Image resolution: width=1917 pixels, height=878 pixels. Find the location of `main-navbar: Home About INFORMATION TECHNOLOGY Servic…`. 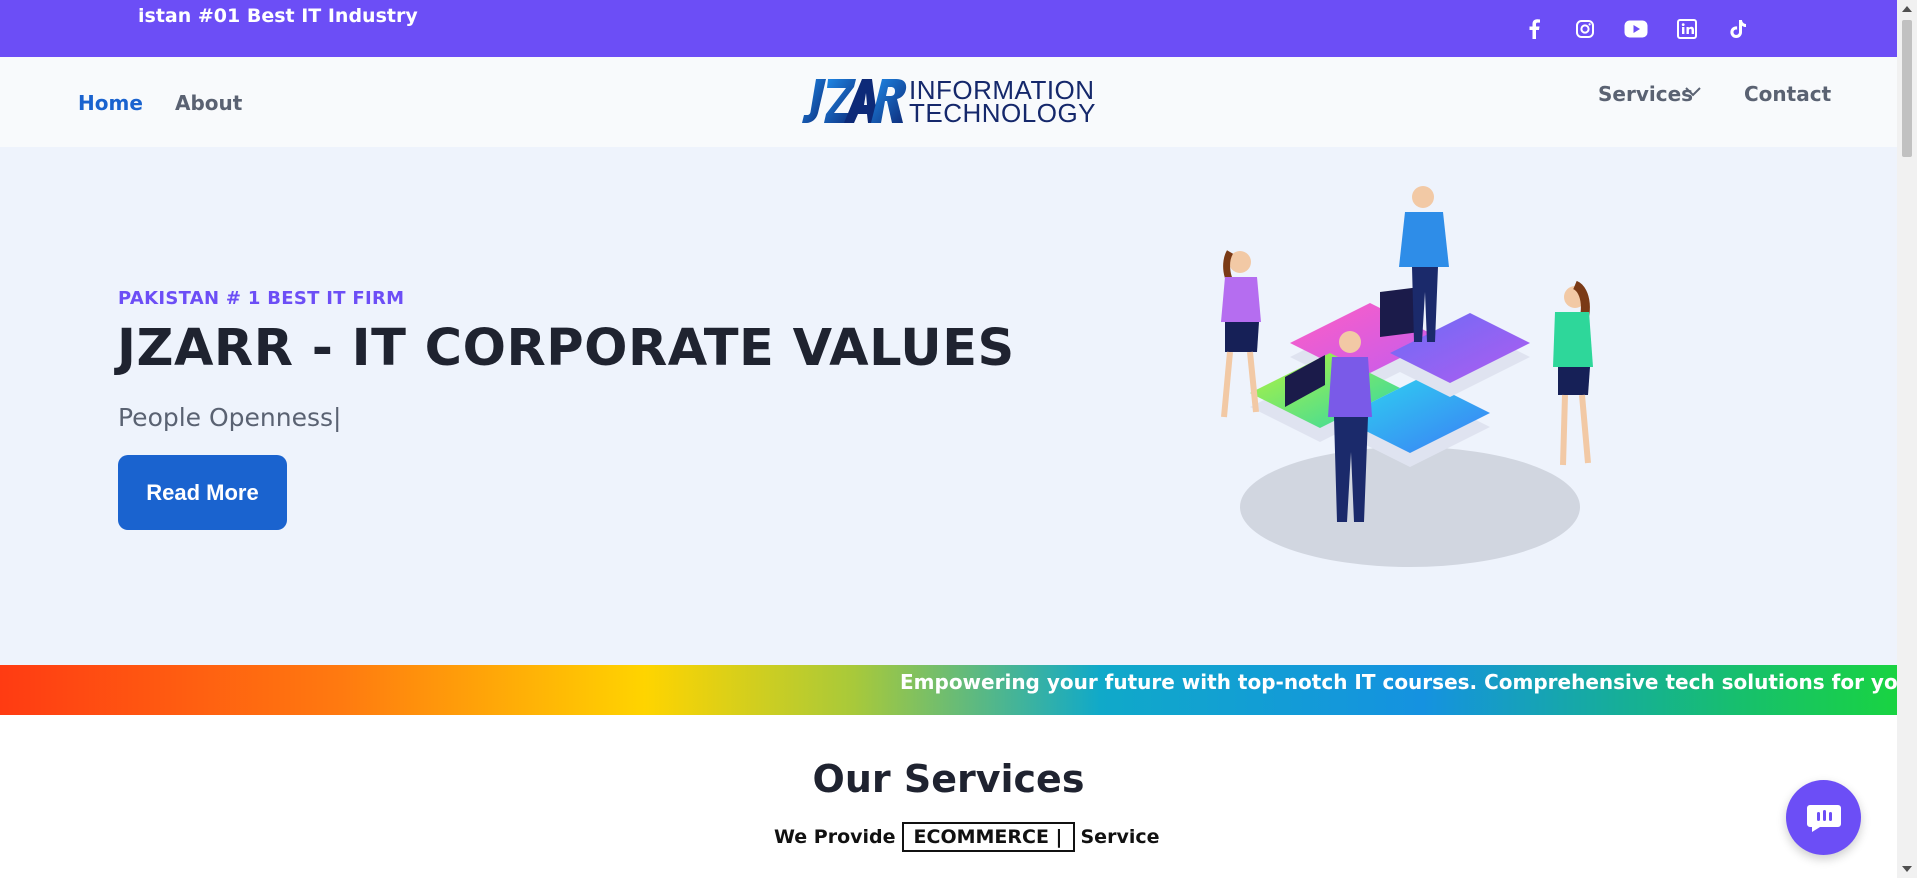

main-navbar: Home About INFORMATION TECHNOLOGY Servic… is located at coordinates (948, 102).